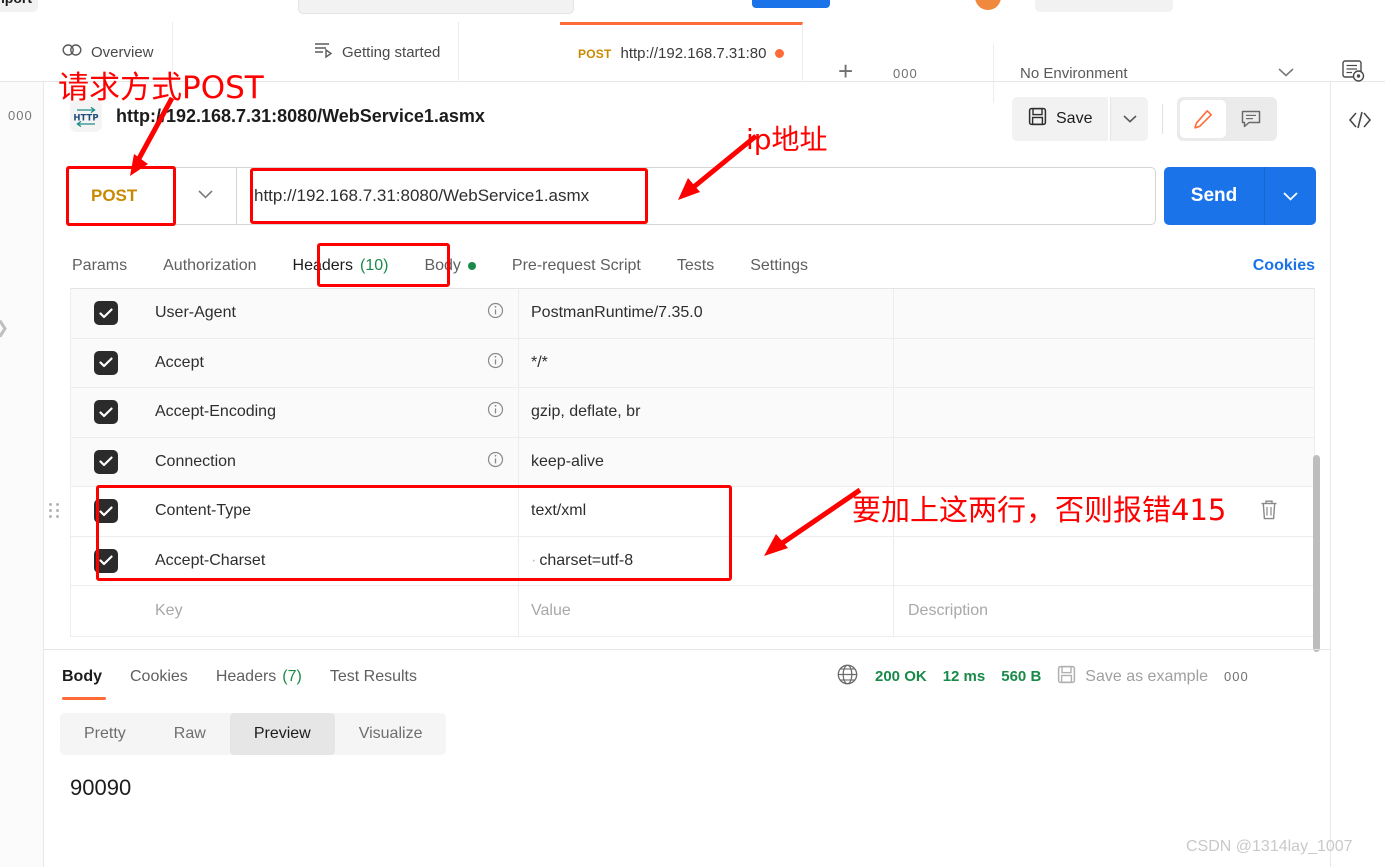  Describe the element at coordinates (259, 677) in the screenshot. I see `response-tab-headers: Headers (7)` at that location.